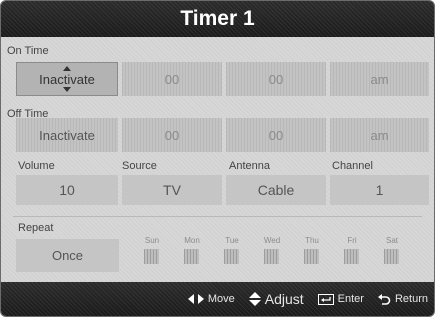 This screenshot has width=435, height=317. Describe the element at coordinates (28, 51) in the screenshot. I see `on-time-label: On Time` at that location.